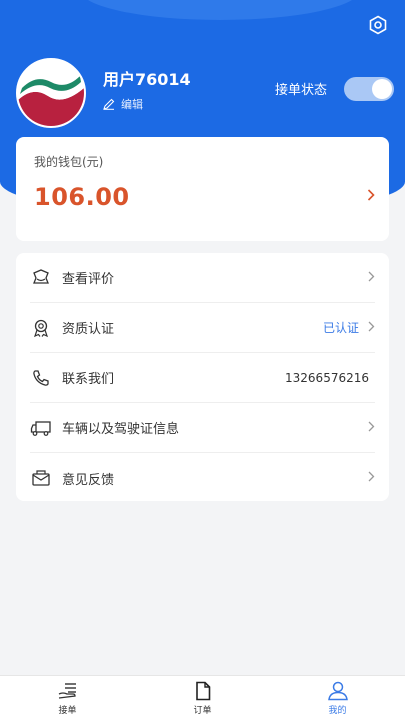 The image size is (405, 720). Describe the element at coordinates (202, 710) in the screenshot. I see `tab-label-orders: 订单` at that location.